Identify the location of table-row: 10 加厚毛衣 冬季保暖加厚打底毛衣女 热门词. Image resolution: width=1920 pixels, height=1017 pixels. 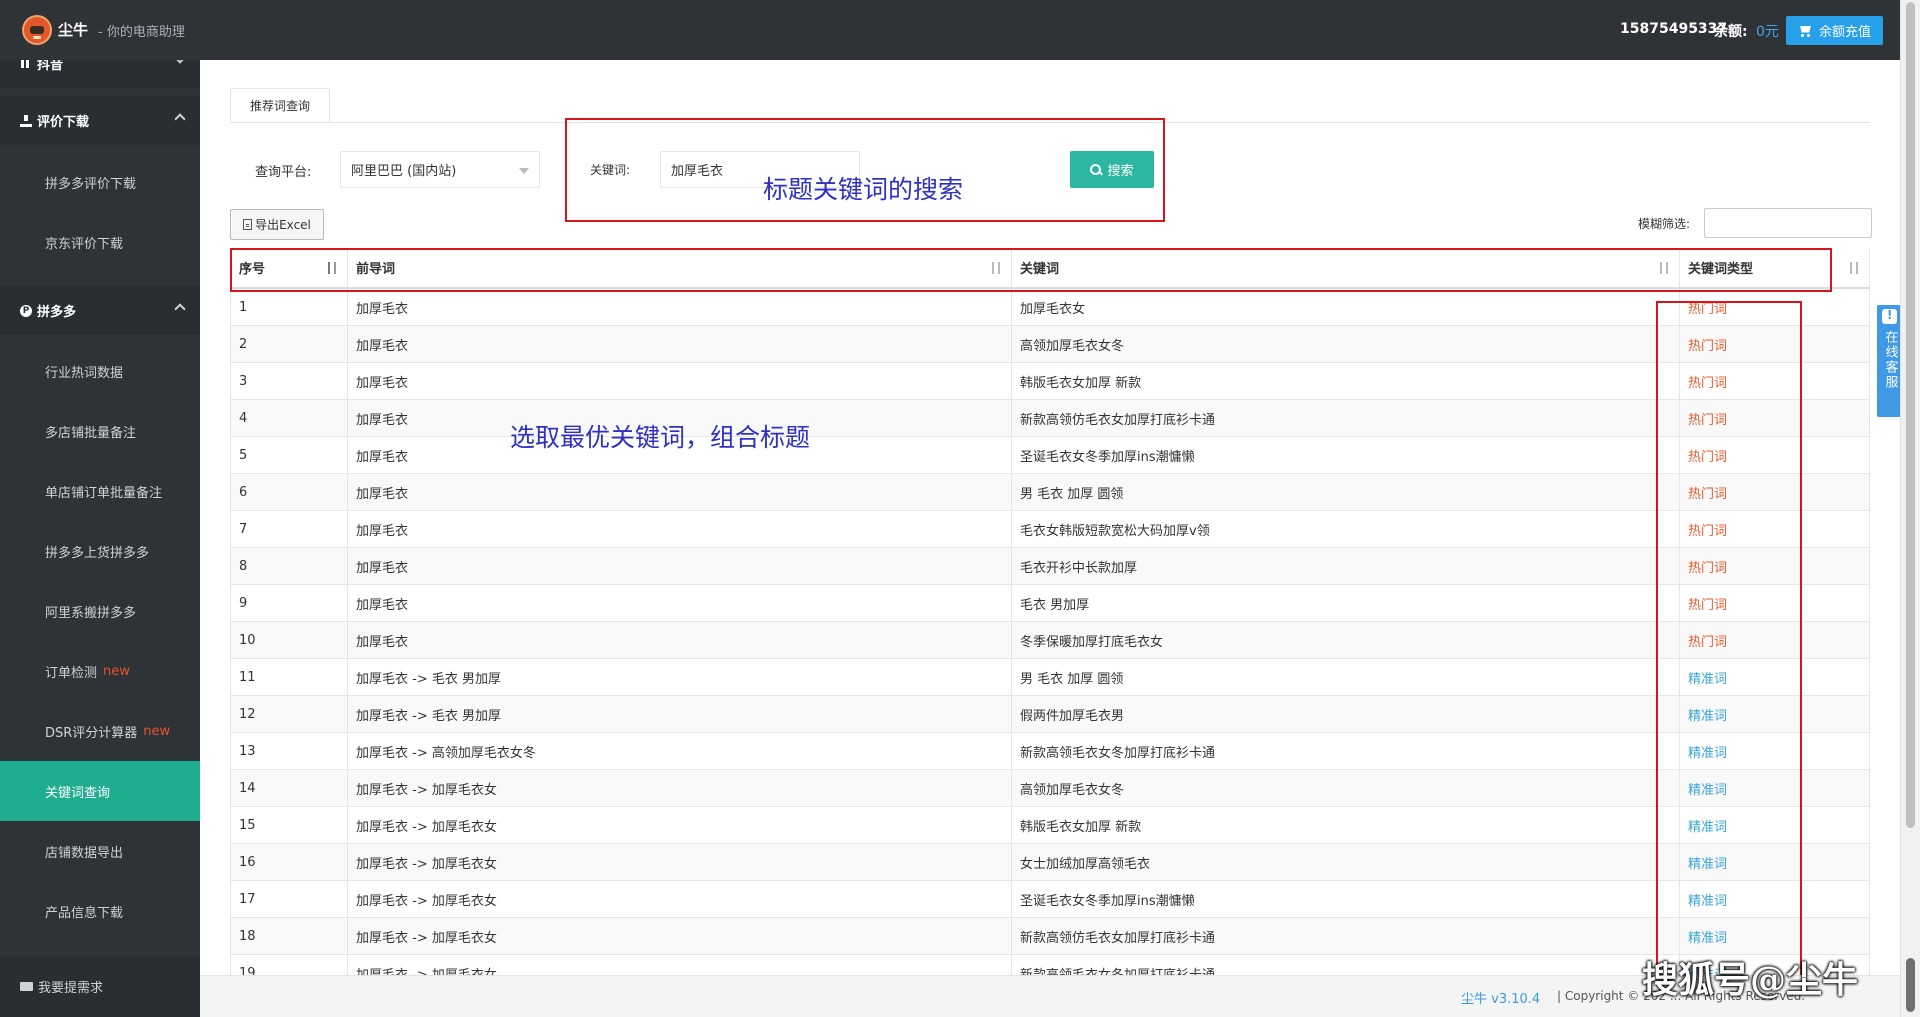
(1050, 640).